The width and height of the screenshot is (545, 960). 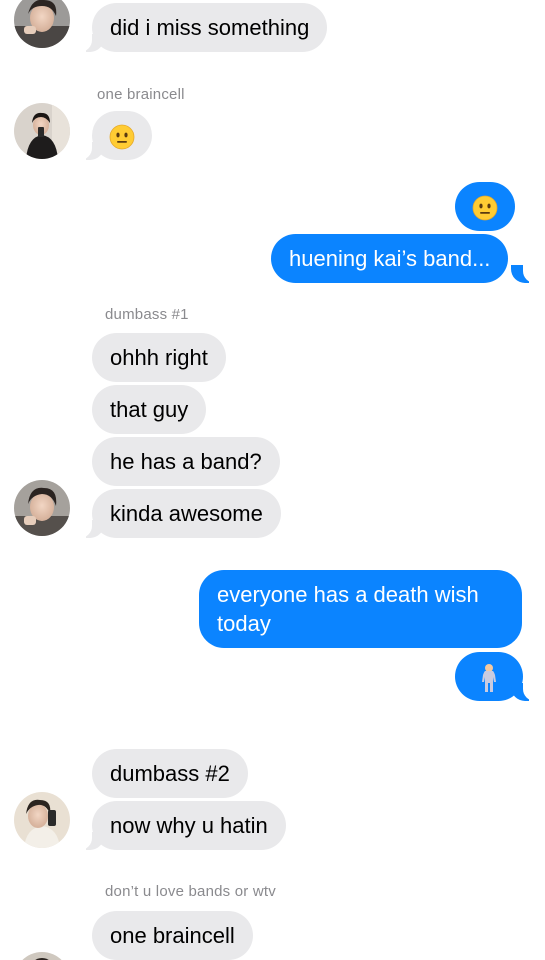 I want to click on message-bubble-outgoing, so click(x=485, y=206).